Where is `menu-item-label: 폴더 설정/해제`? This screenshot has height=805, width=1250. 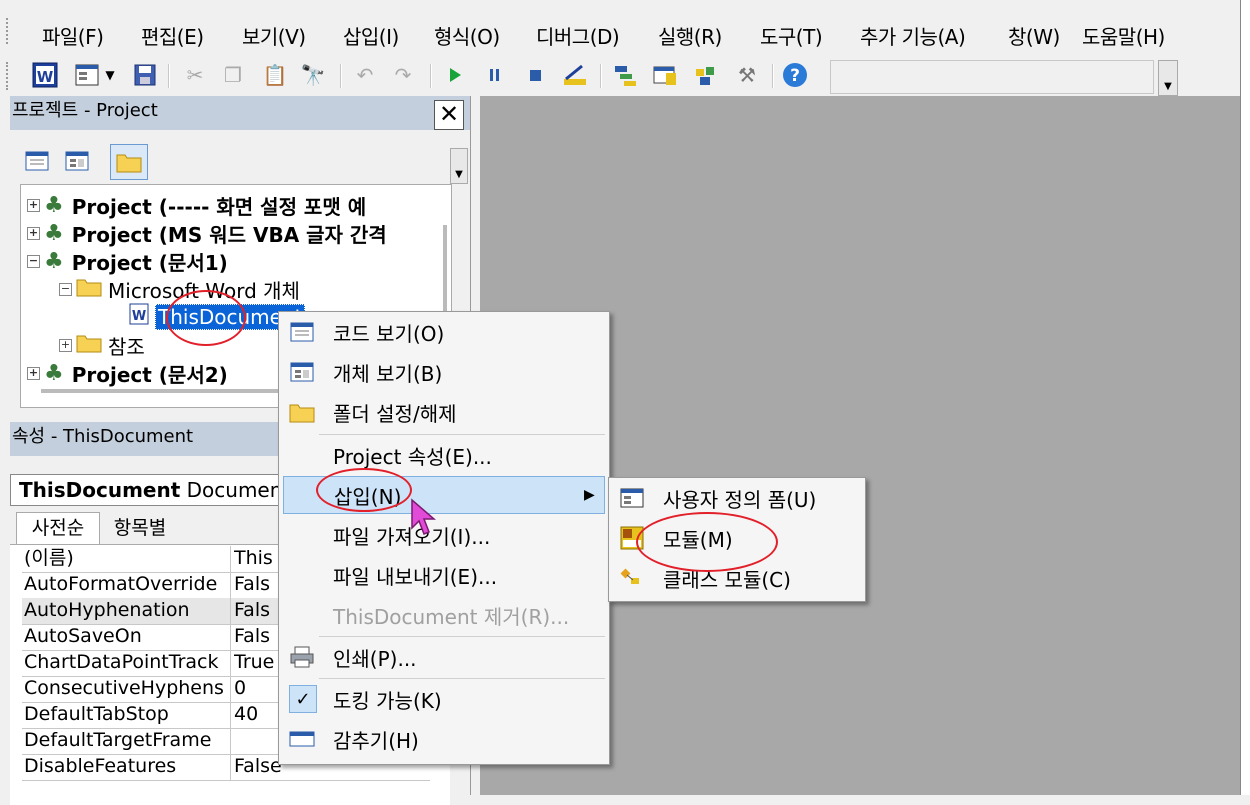
menu-item-label: 폴더 설정/해제 is located at coordinates (395, 413).